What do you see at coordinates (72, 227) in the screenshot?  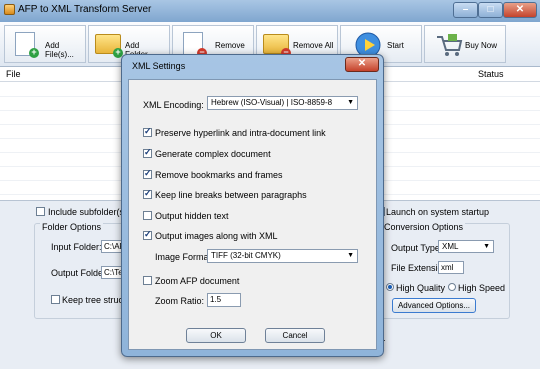 I see `folder-options-title: Folder Options` at bounding box center [72, 227].